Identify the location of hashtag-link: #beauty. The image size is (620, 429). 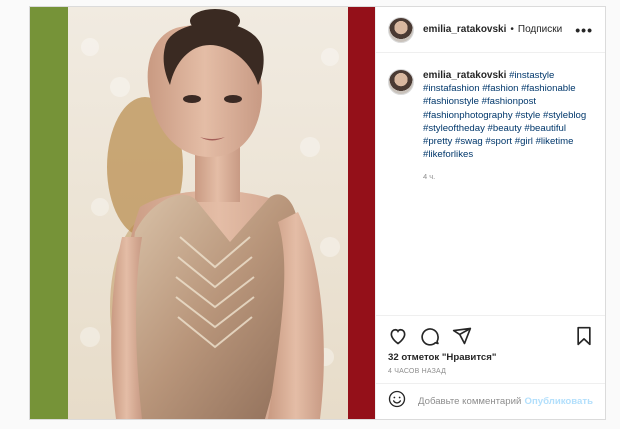
(505, 128).